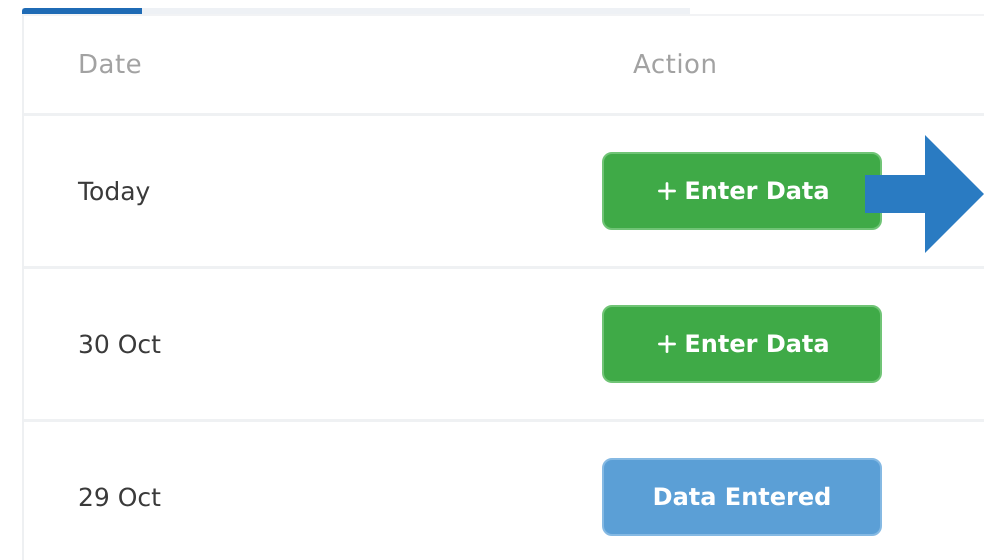  What do you see at coordinates (115, 191) in the screenshot?
I see `date-cell-text: Today` at bounding box center [115, 191].